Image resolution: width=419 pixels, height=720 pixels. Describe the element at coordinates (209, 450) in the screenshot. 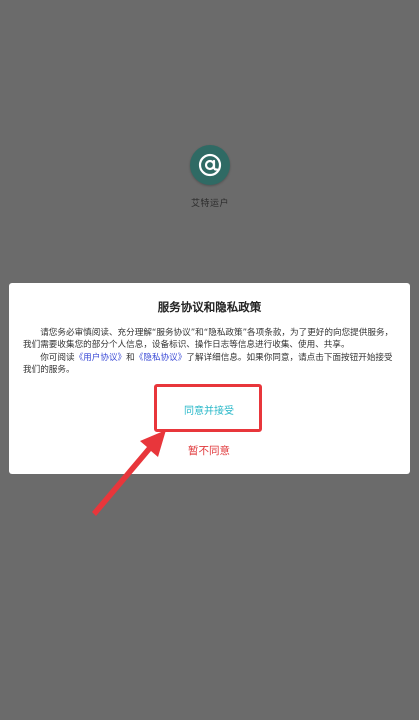

I see `decline-button: 暂不同意` at that location.